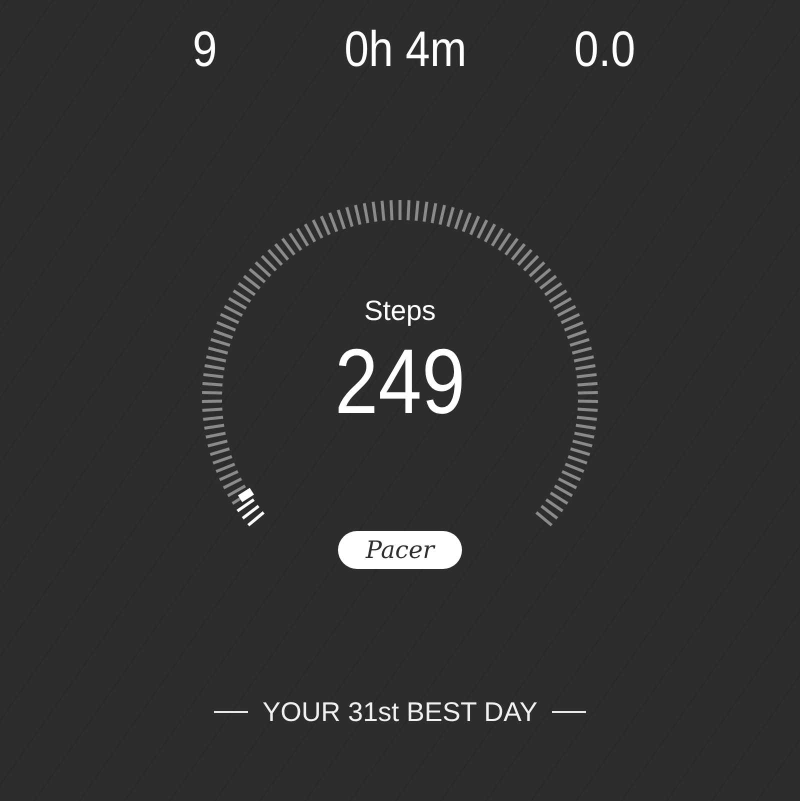 This screenshot has height=801, width=800. Describe the element at coordinates (205, 49) in the screenshot. I see `stat-value: 9` at that location.